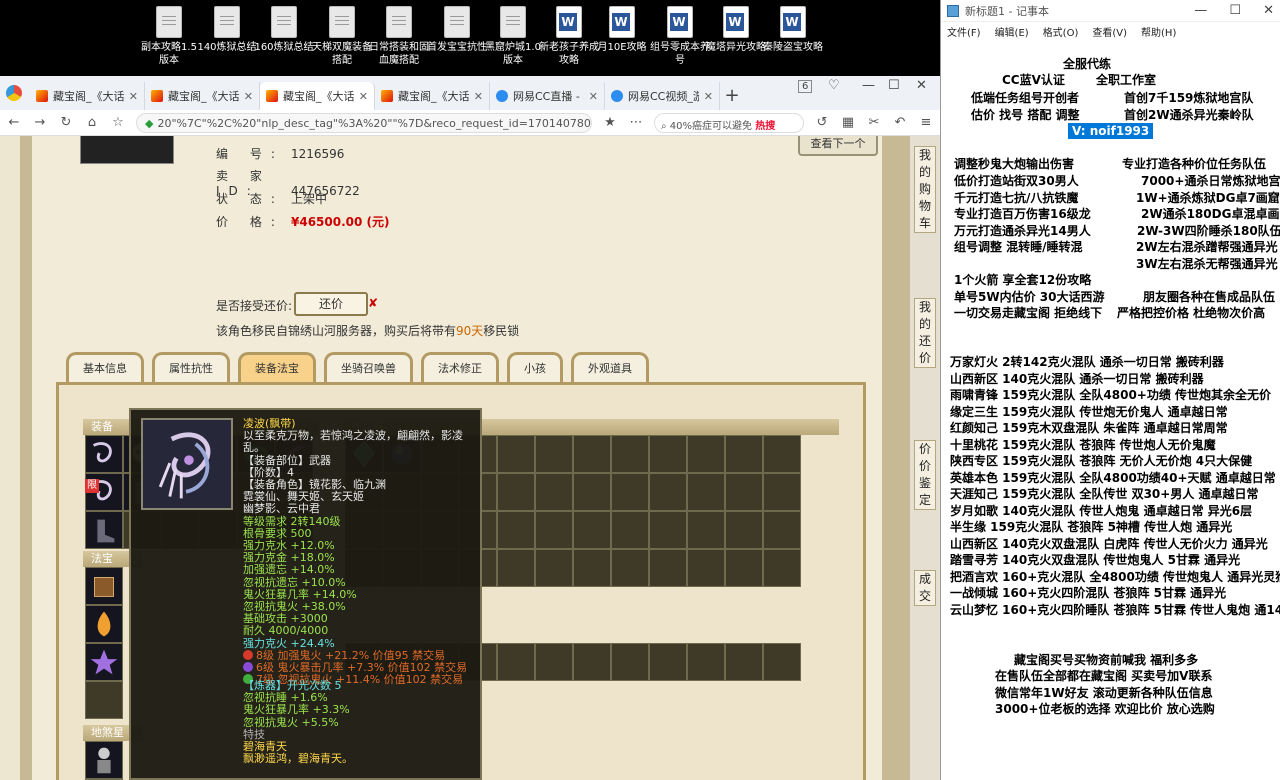  What do you see at coordinates (793, 30) in the screenshot?
I see `desktop-icon: W 秦陵盗宝攻略` at bounding box center [793, 30].